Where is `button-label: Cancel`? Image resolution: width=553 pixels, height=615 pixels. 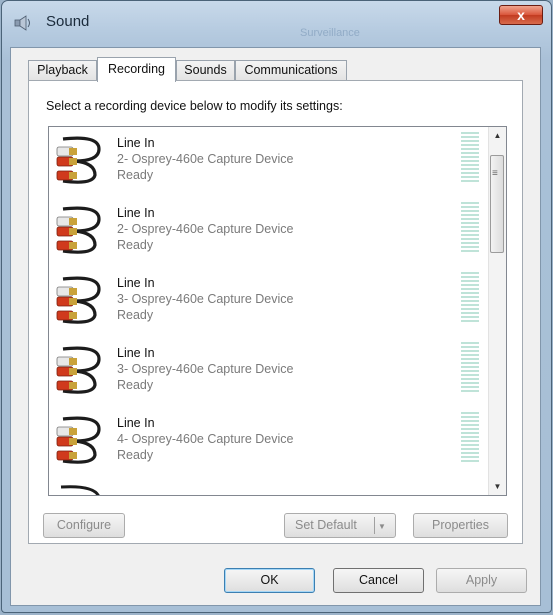
button-label: Cancel is located at coordinates (378, 580).